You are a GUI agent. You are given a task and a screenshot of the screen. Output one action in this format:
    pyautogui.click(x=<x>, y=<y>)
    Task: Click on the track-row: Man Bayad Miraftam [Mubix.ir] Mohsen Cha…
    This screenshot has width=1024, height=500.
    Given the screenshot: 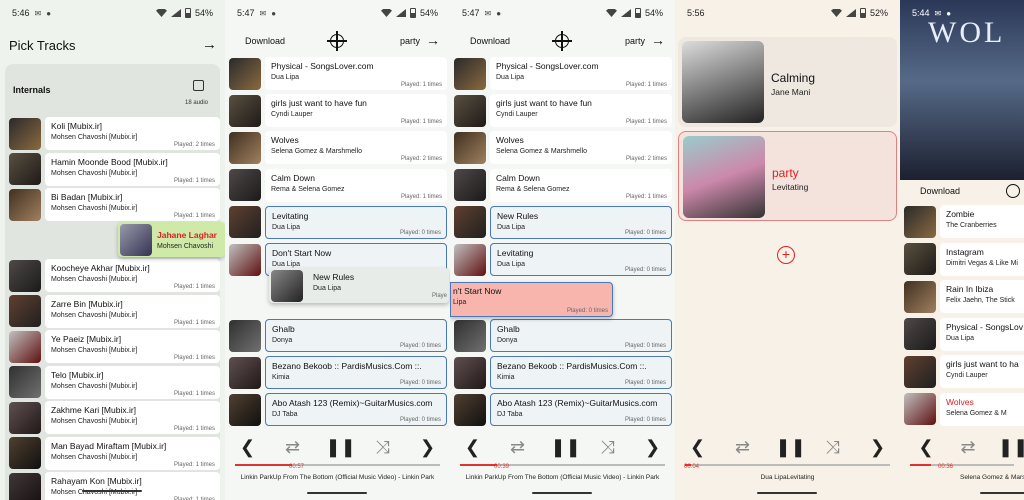 What is the action you would take?
    pyautogui.click(x=114, y=453)
    